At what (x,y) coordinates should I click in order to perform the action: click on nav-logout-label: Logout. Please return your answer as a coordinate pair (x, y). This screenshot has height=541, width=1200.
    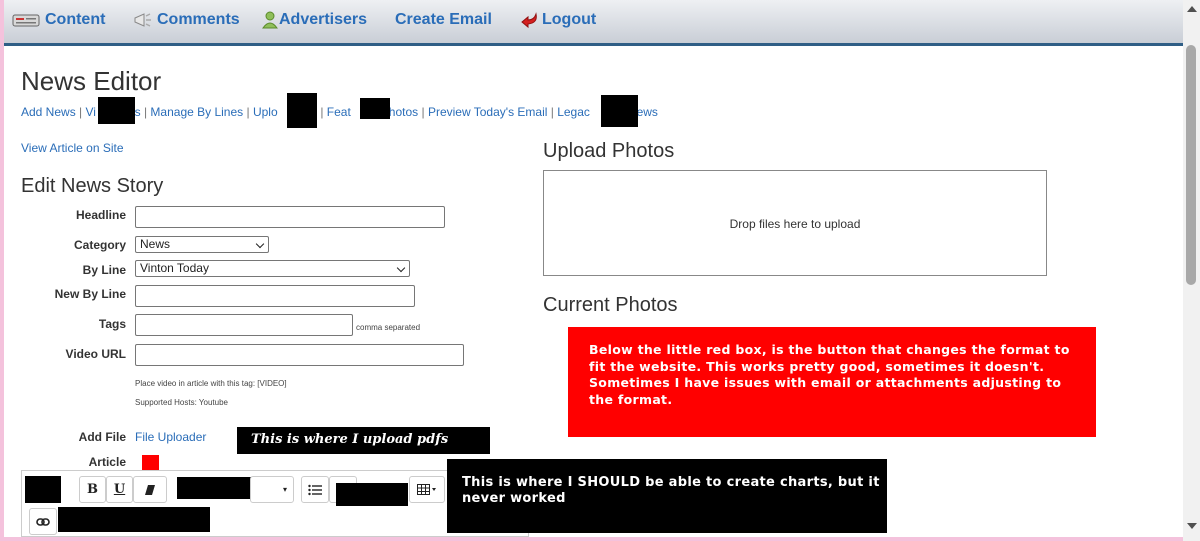
    Looking at the image, I should click on (569, 19).